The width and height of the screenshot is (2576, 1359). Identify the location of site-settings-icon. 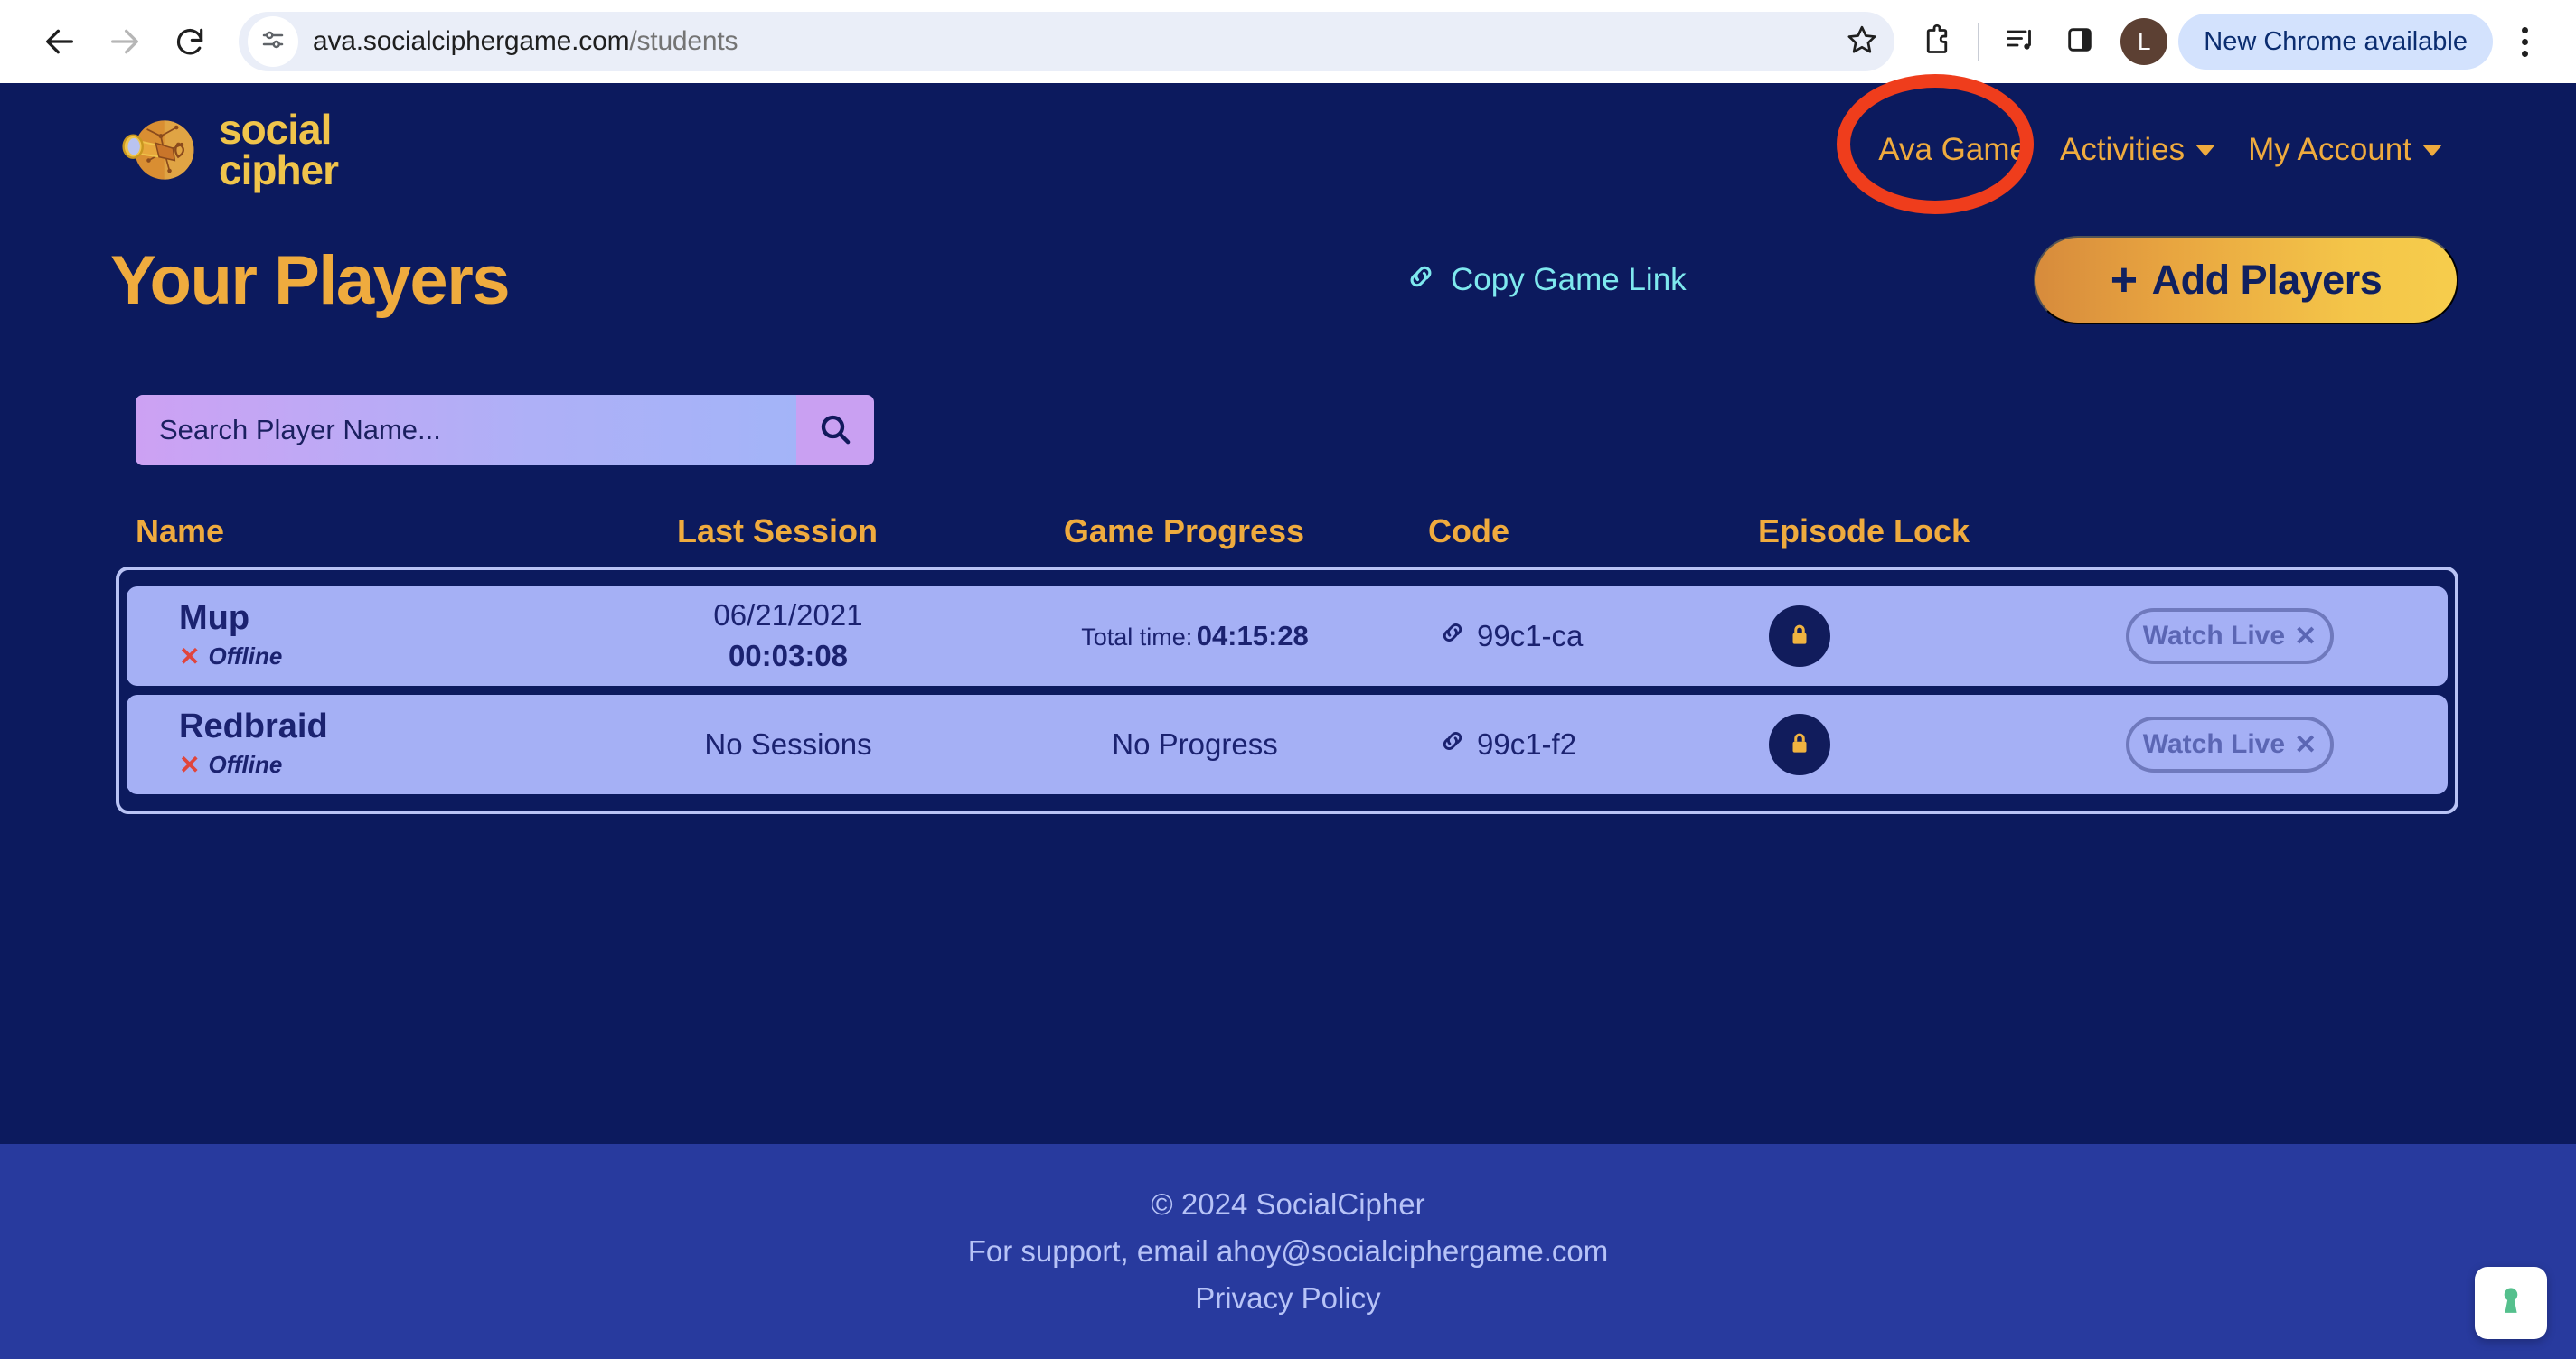
(273, 42).